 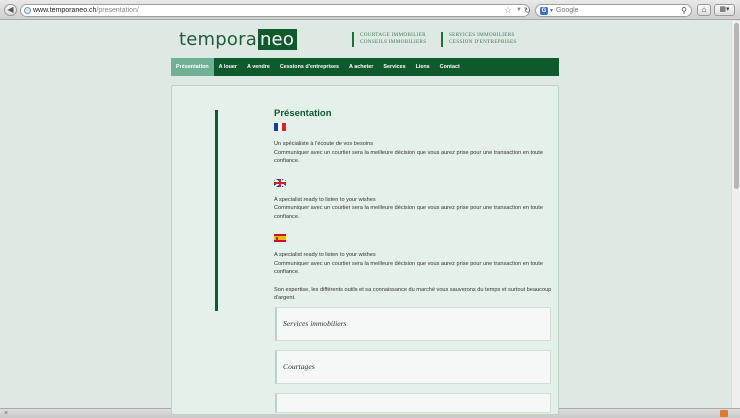 I want to click on address-bar: www.temporaneo.ch/presentation/ ☆ ▼ ↻, so click(x=275, y=10).